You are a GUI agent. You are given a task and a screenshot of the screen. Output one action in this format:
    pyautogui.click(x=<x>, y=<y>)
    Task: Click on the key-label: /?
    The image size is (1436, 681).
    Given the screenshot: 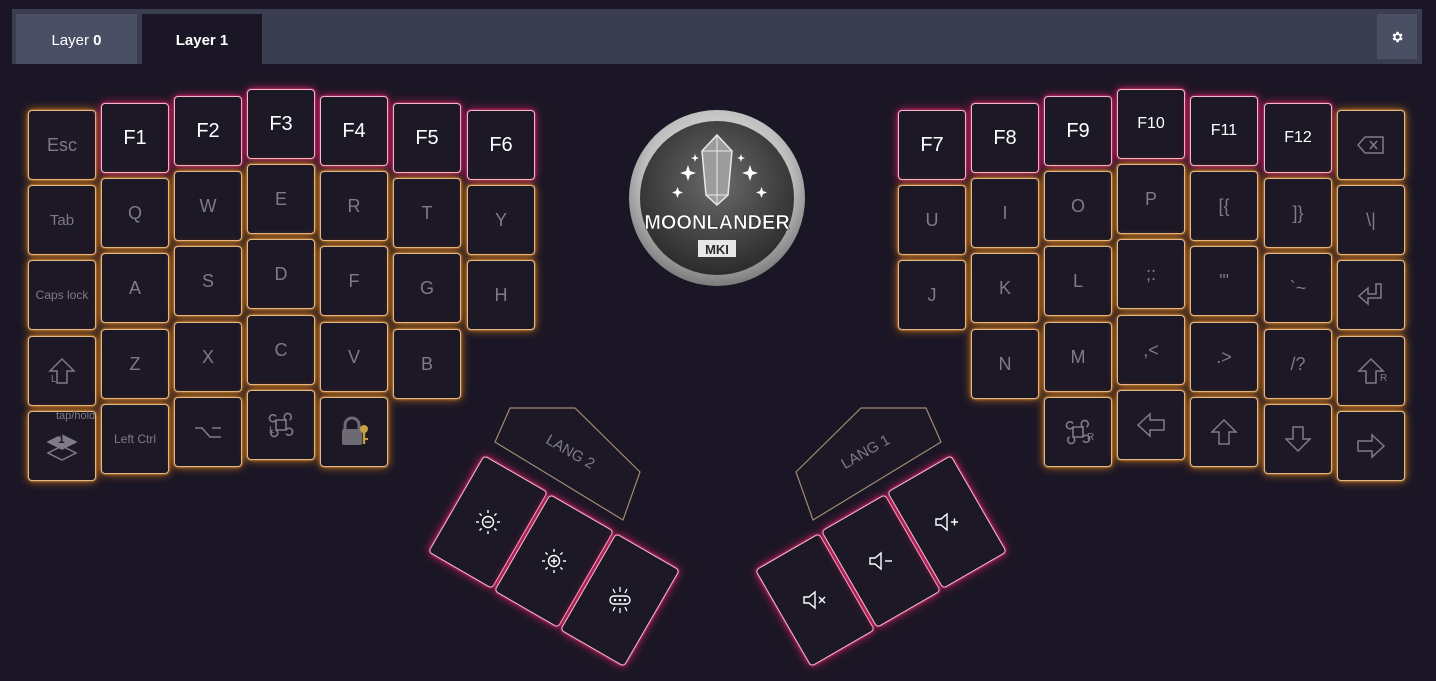 What is the action you would take?
    pyautogui.click(x=1298, y=363)
    